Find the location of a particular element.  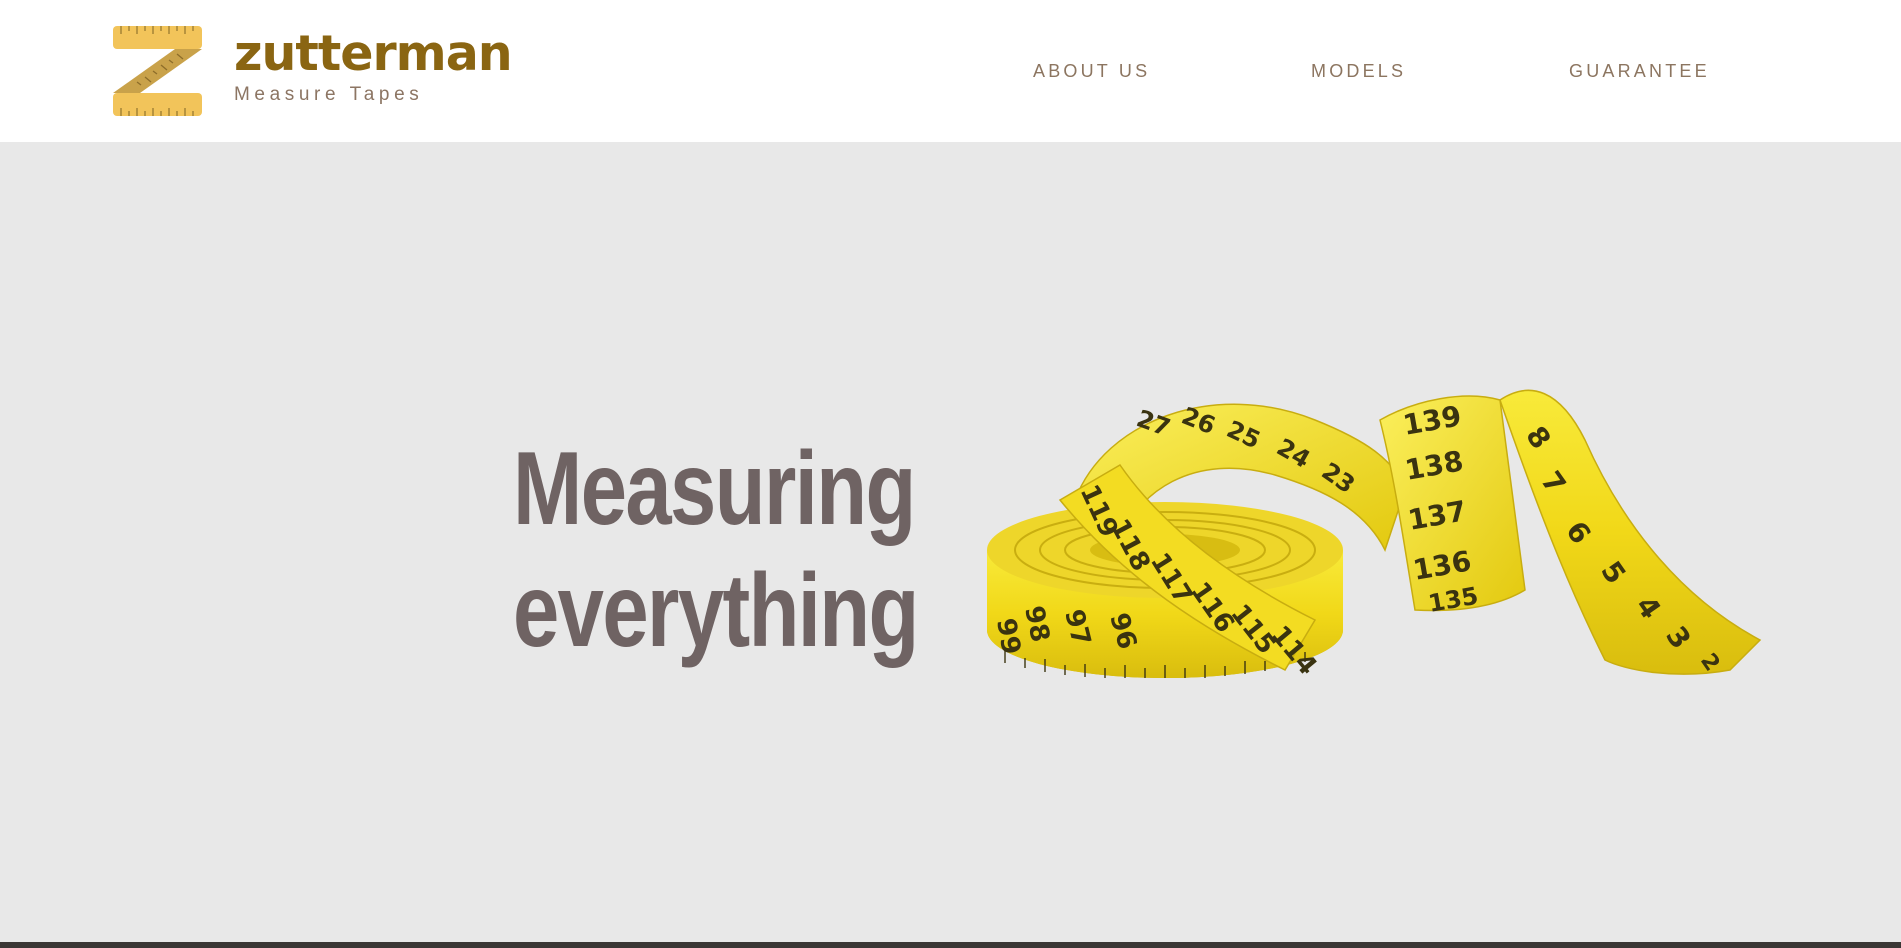

brand-home-link: zutterman Measure Tapes is located at coordinates (313, 72).